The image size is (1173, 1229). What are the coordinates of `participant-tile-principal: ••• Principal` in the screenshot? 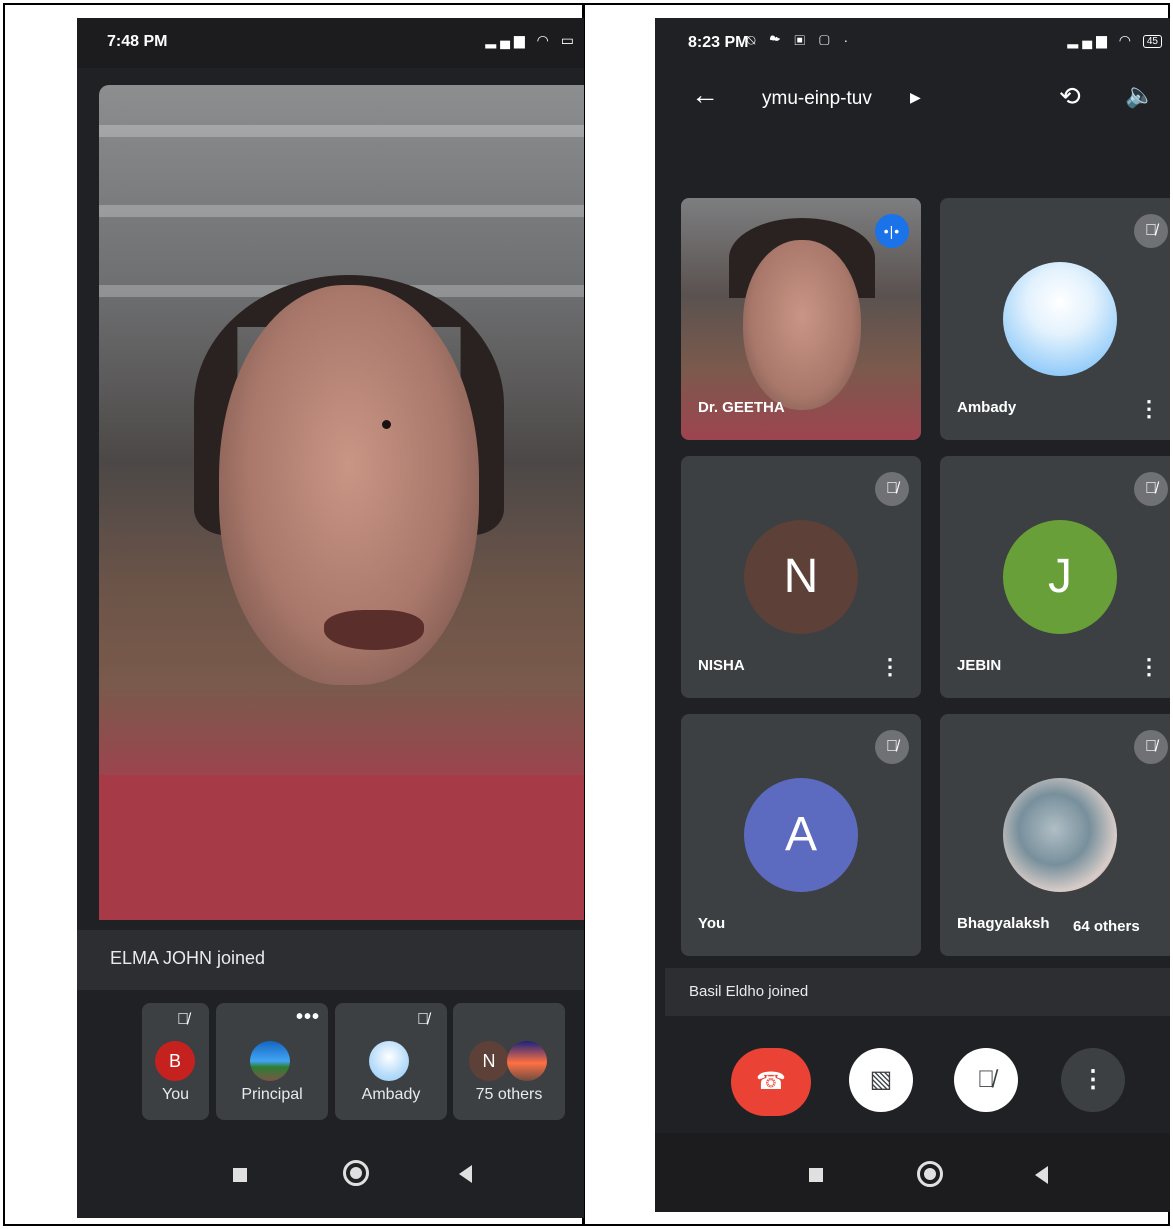 It's located at (272, 1061).